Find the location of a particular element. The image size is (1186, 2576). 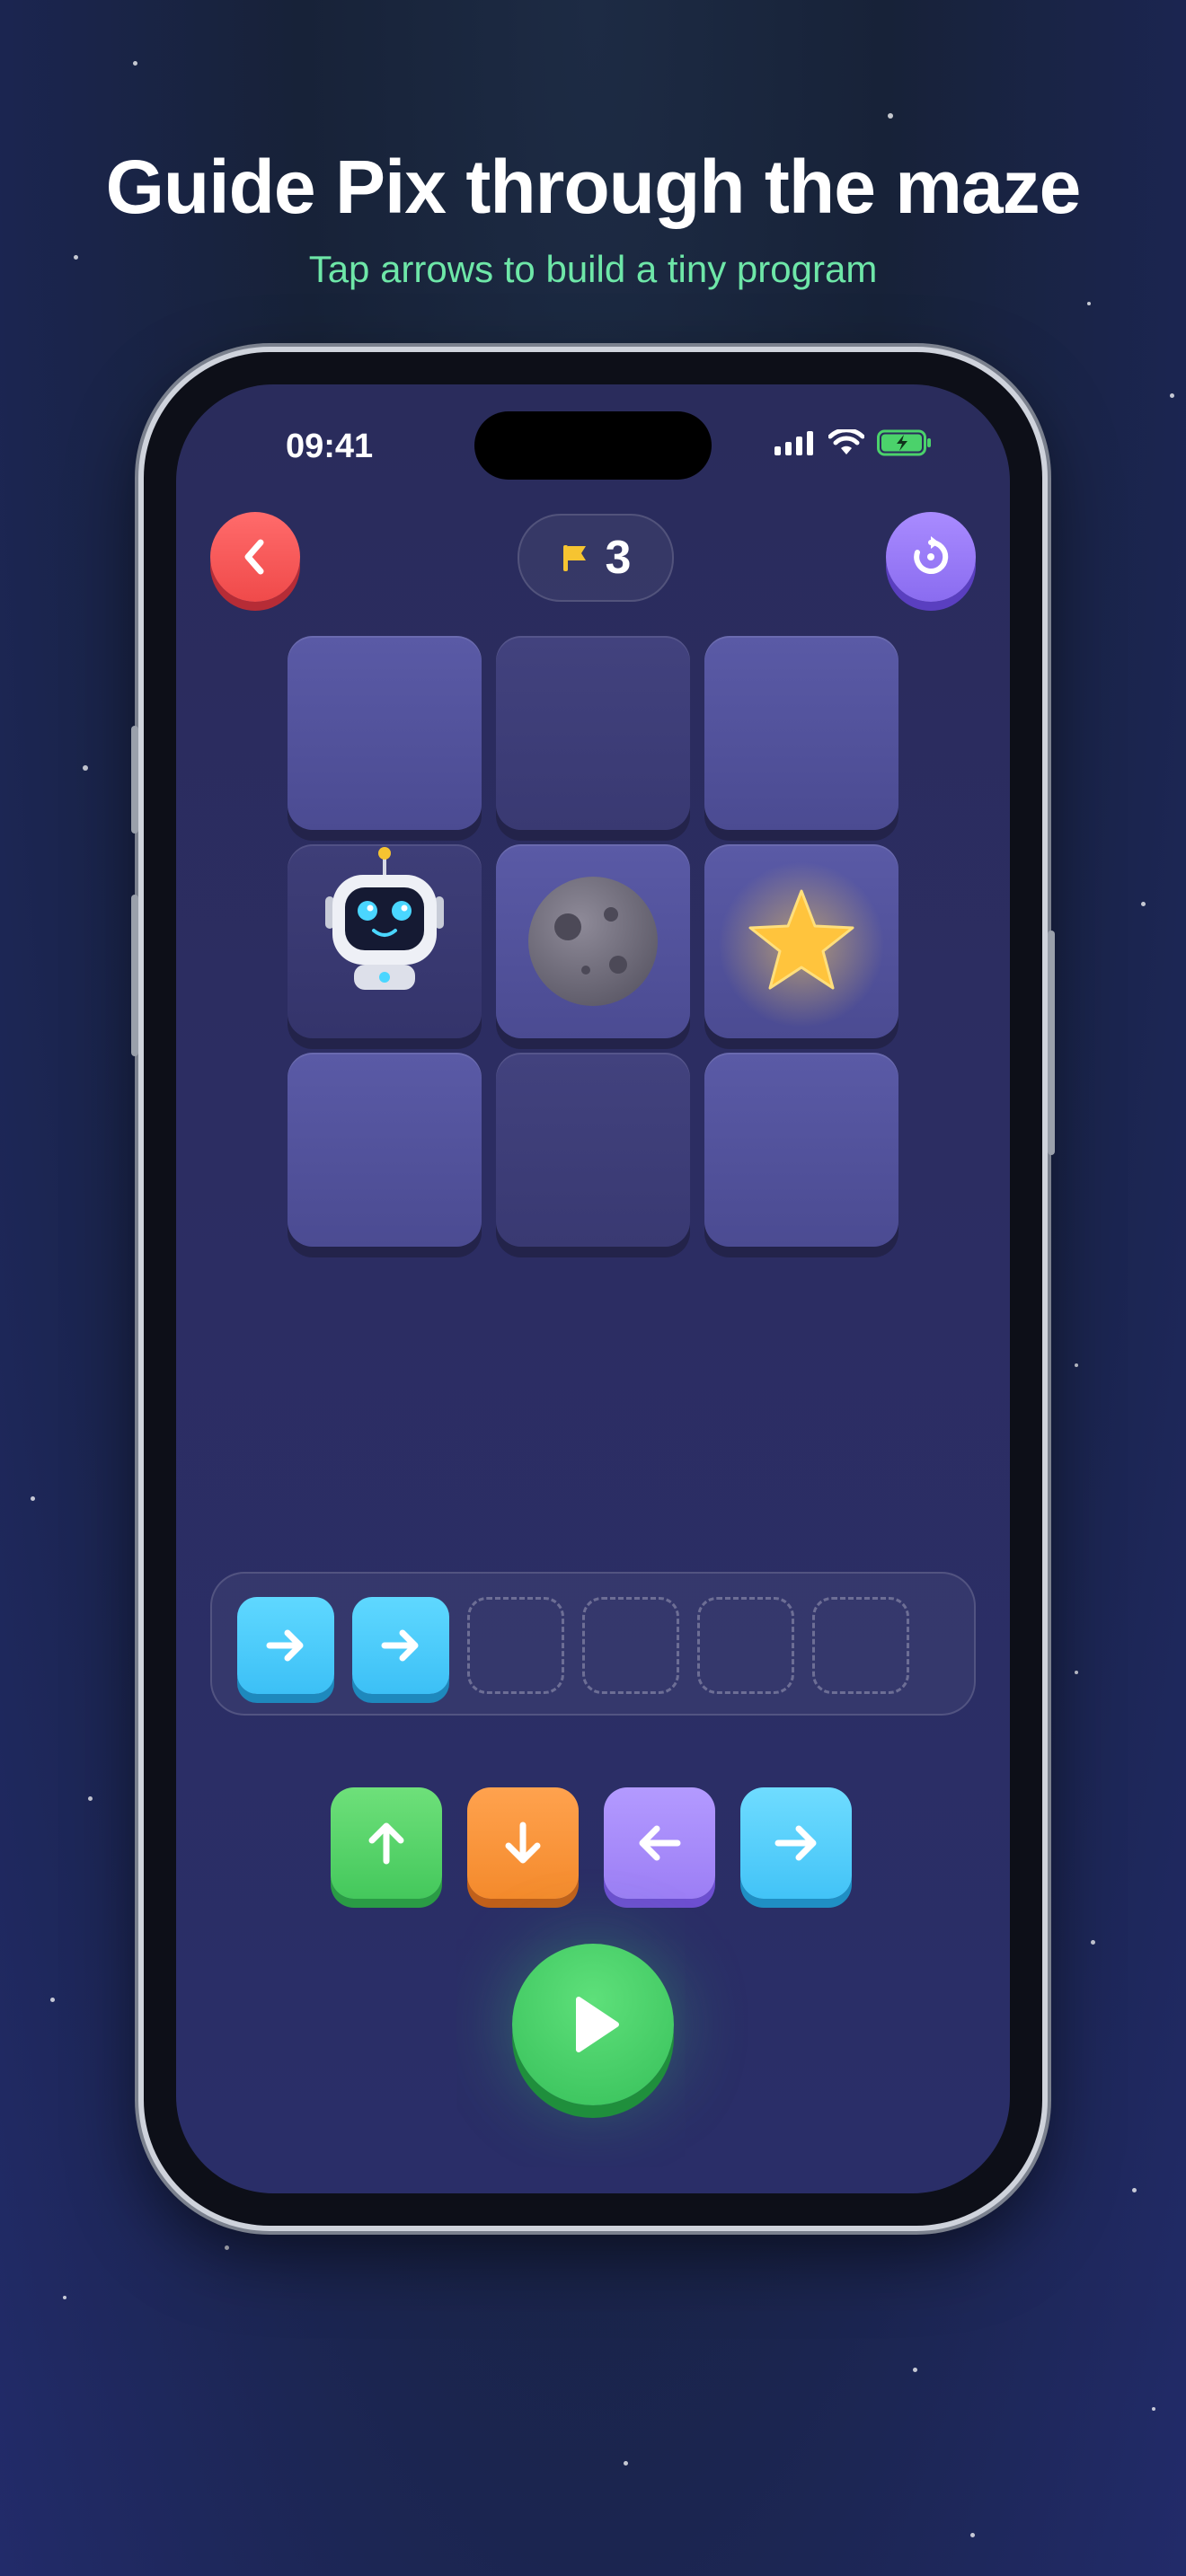

action-button is located at coordinates (134, 780).